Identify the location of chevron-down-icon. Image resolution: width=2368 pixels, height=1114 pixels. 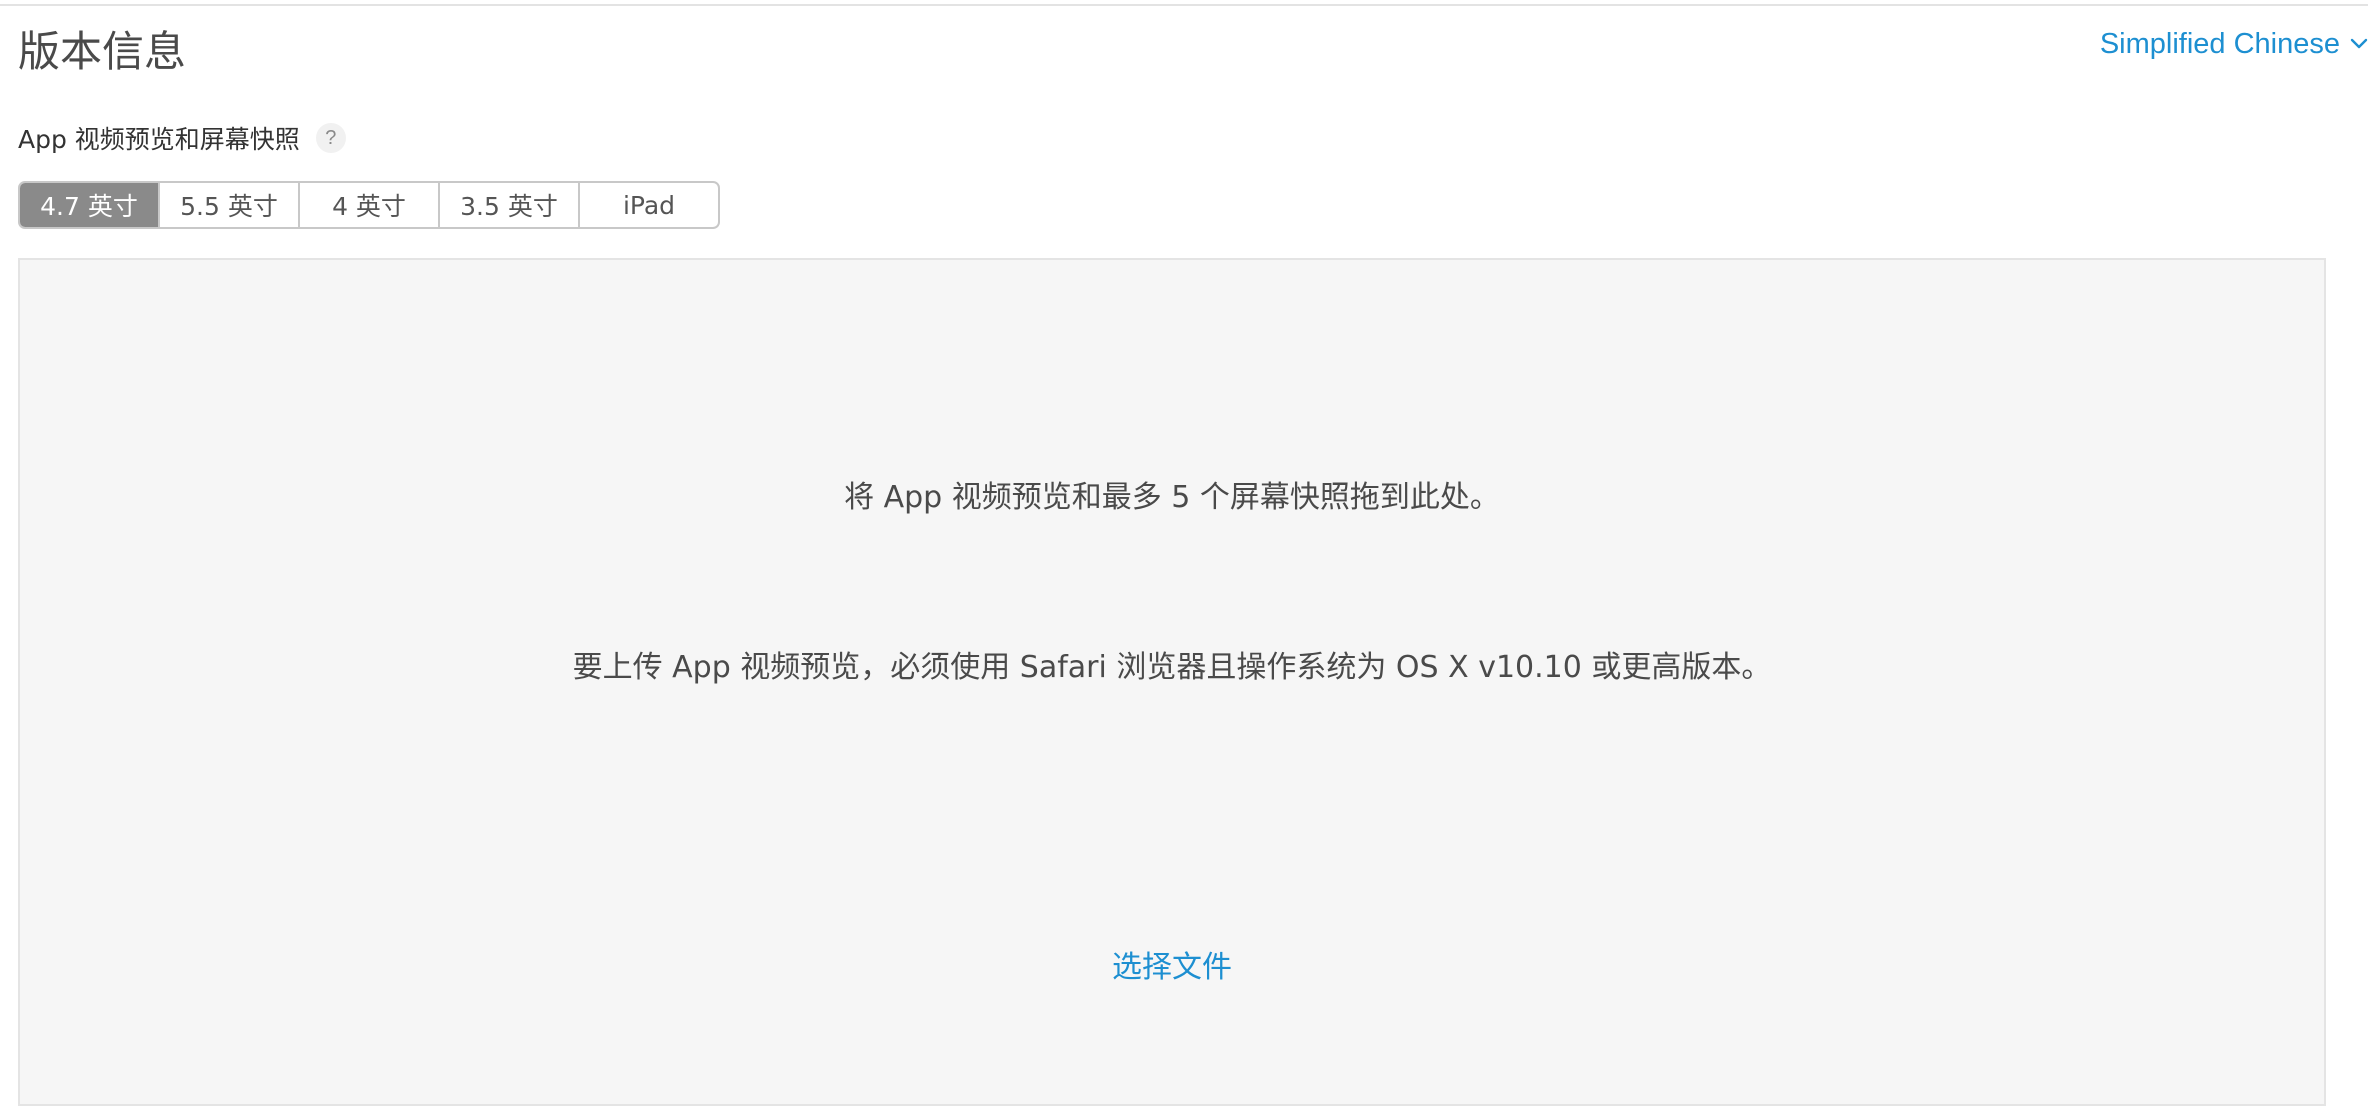
(2359, 43).